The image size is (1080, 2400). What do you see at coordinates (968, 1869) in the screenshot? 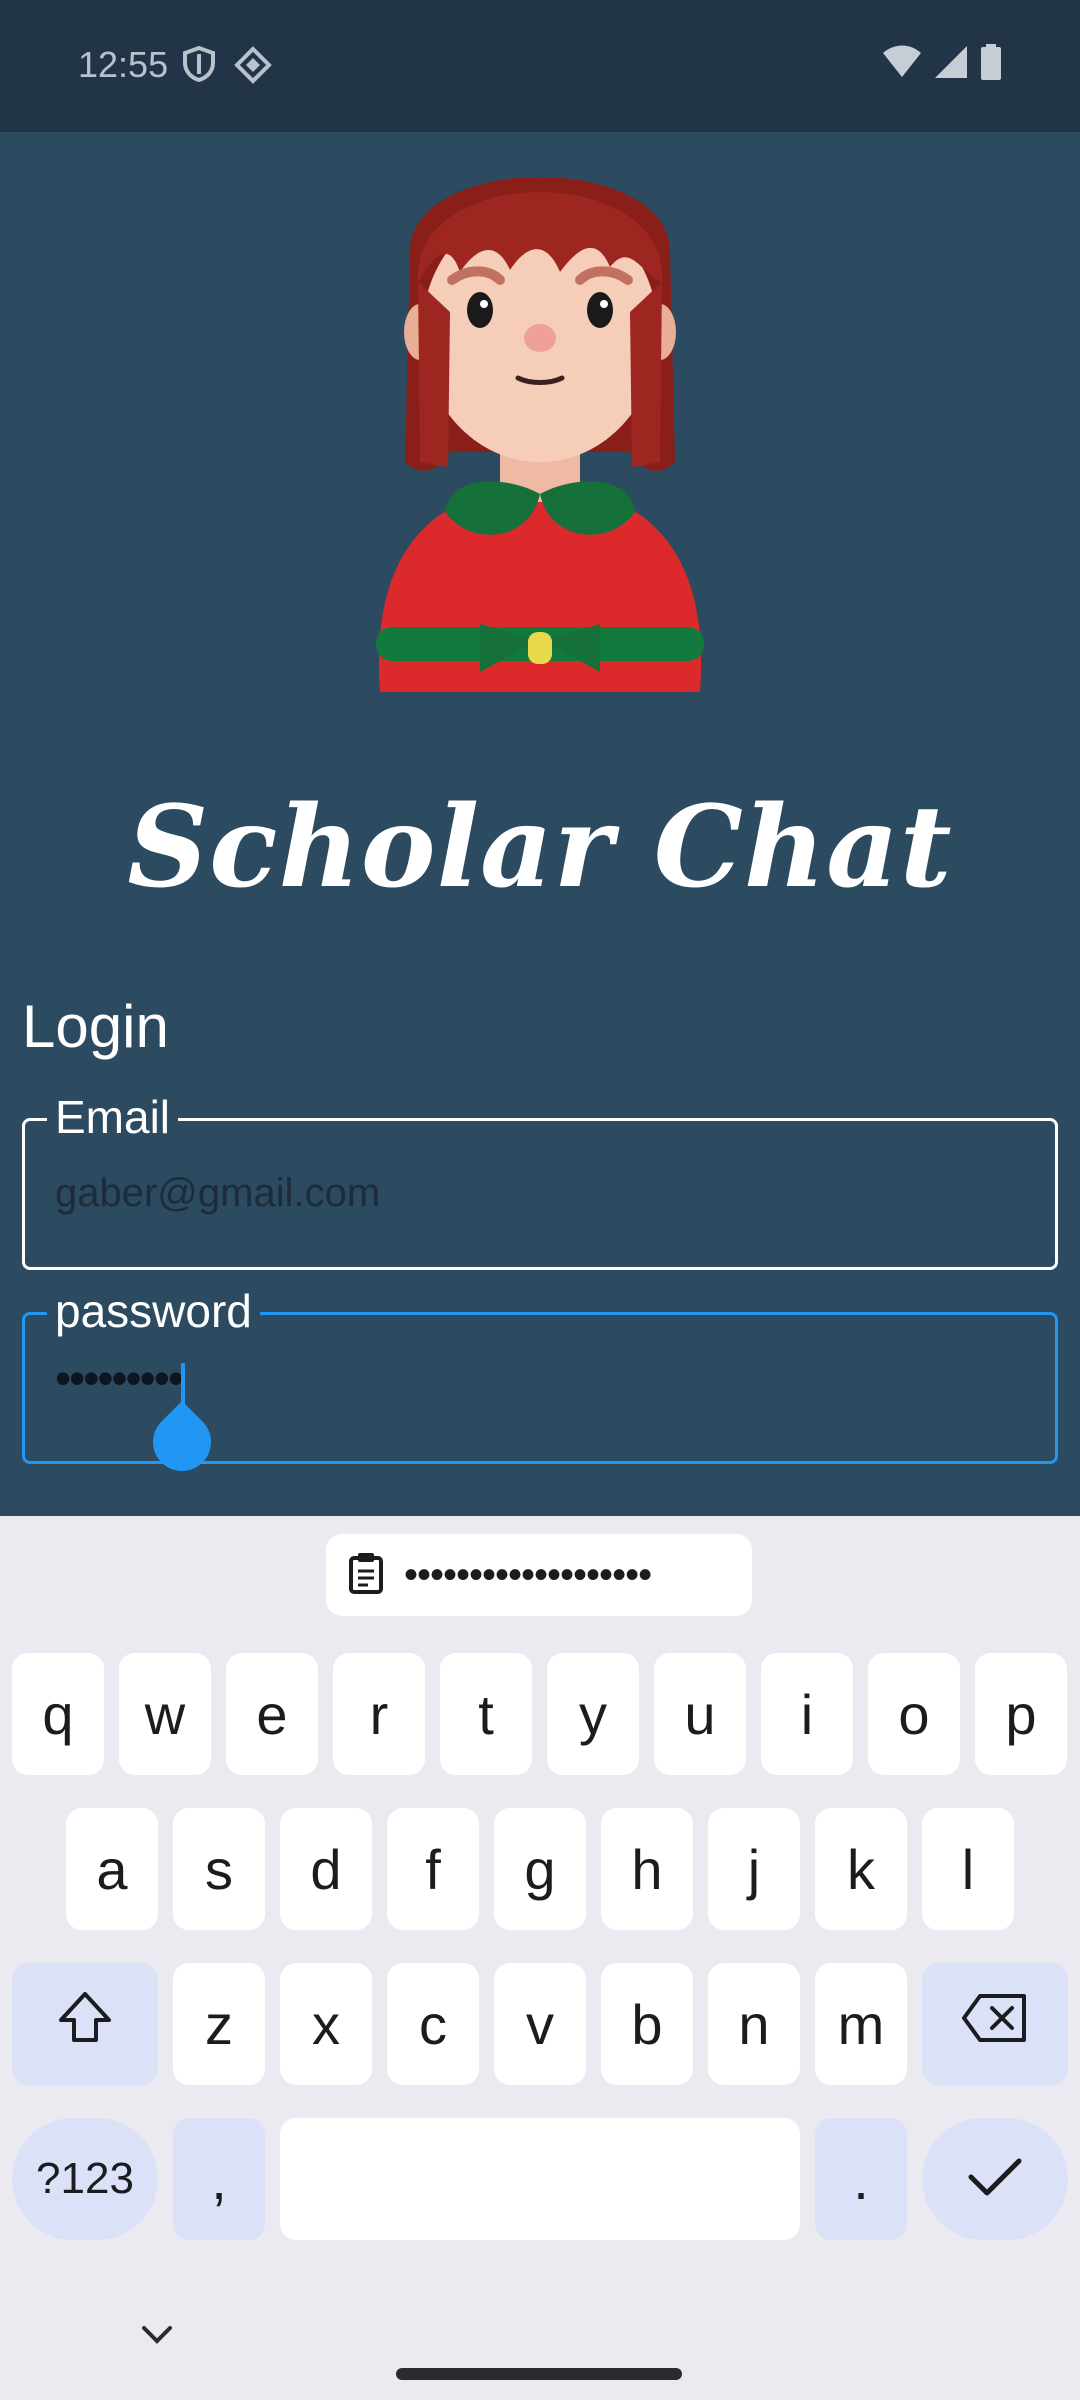
I see `key-l: l` at bounding box center [968, 1869].